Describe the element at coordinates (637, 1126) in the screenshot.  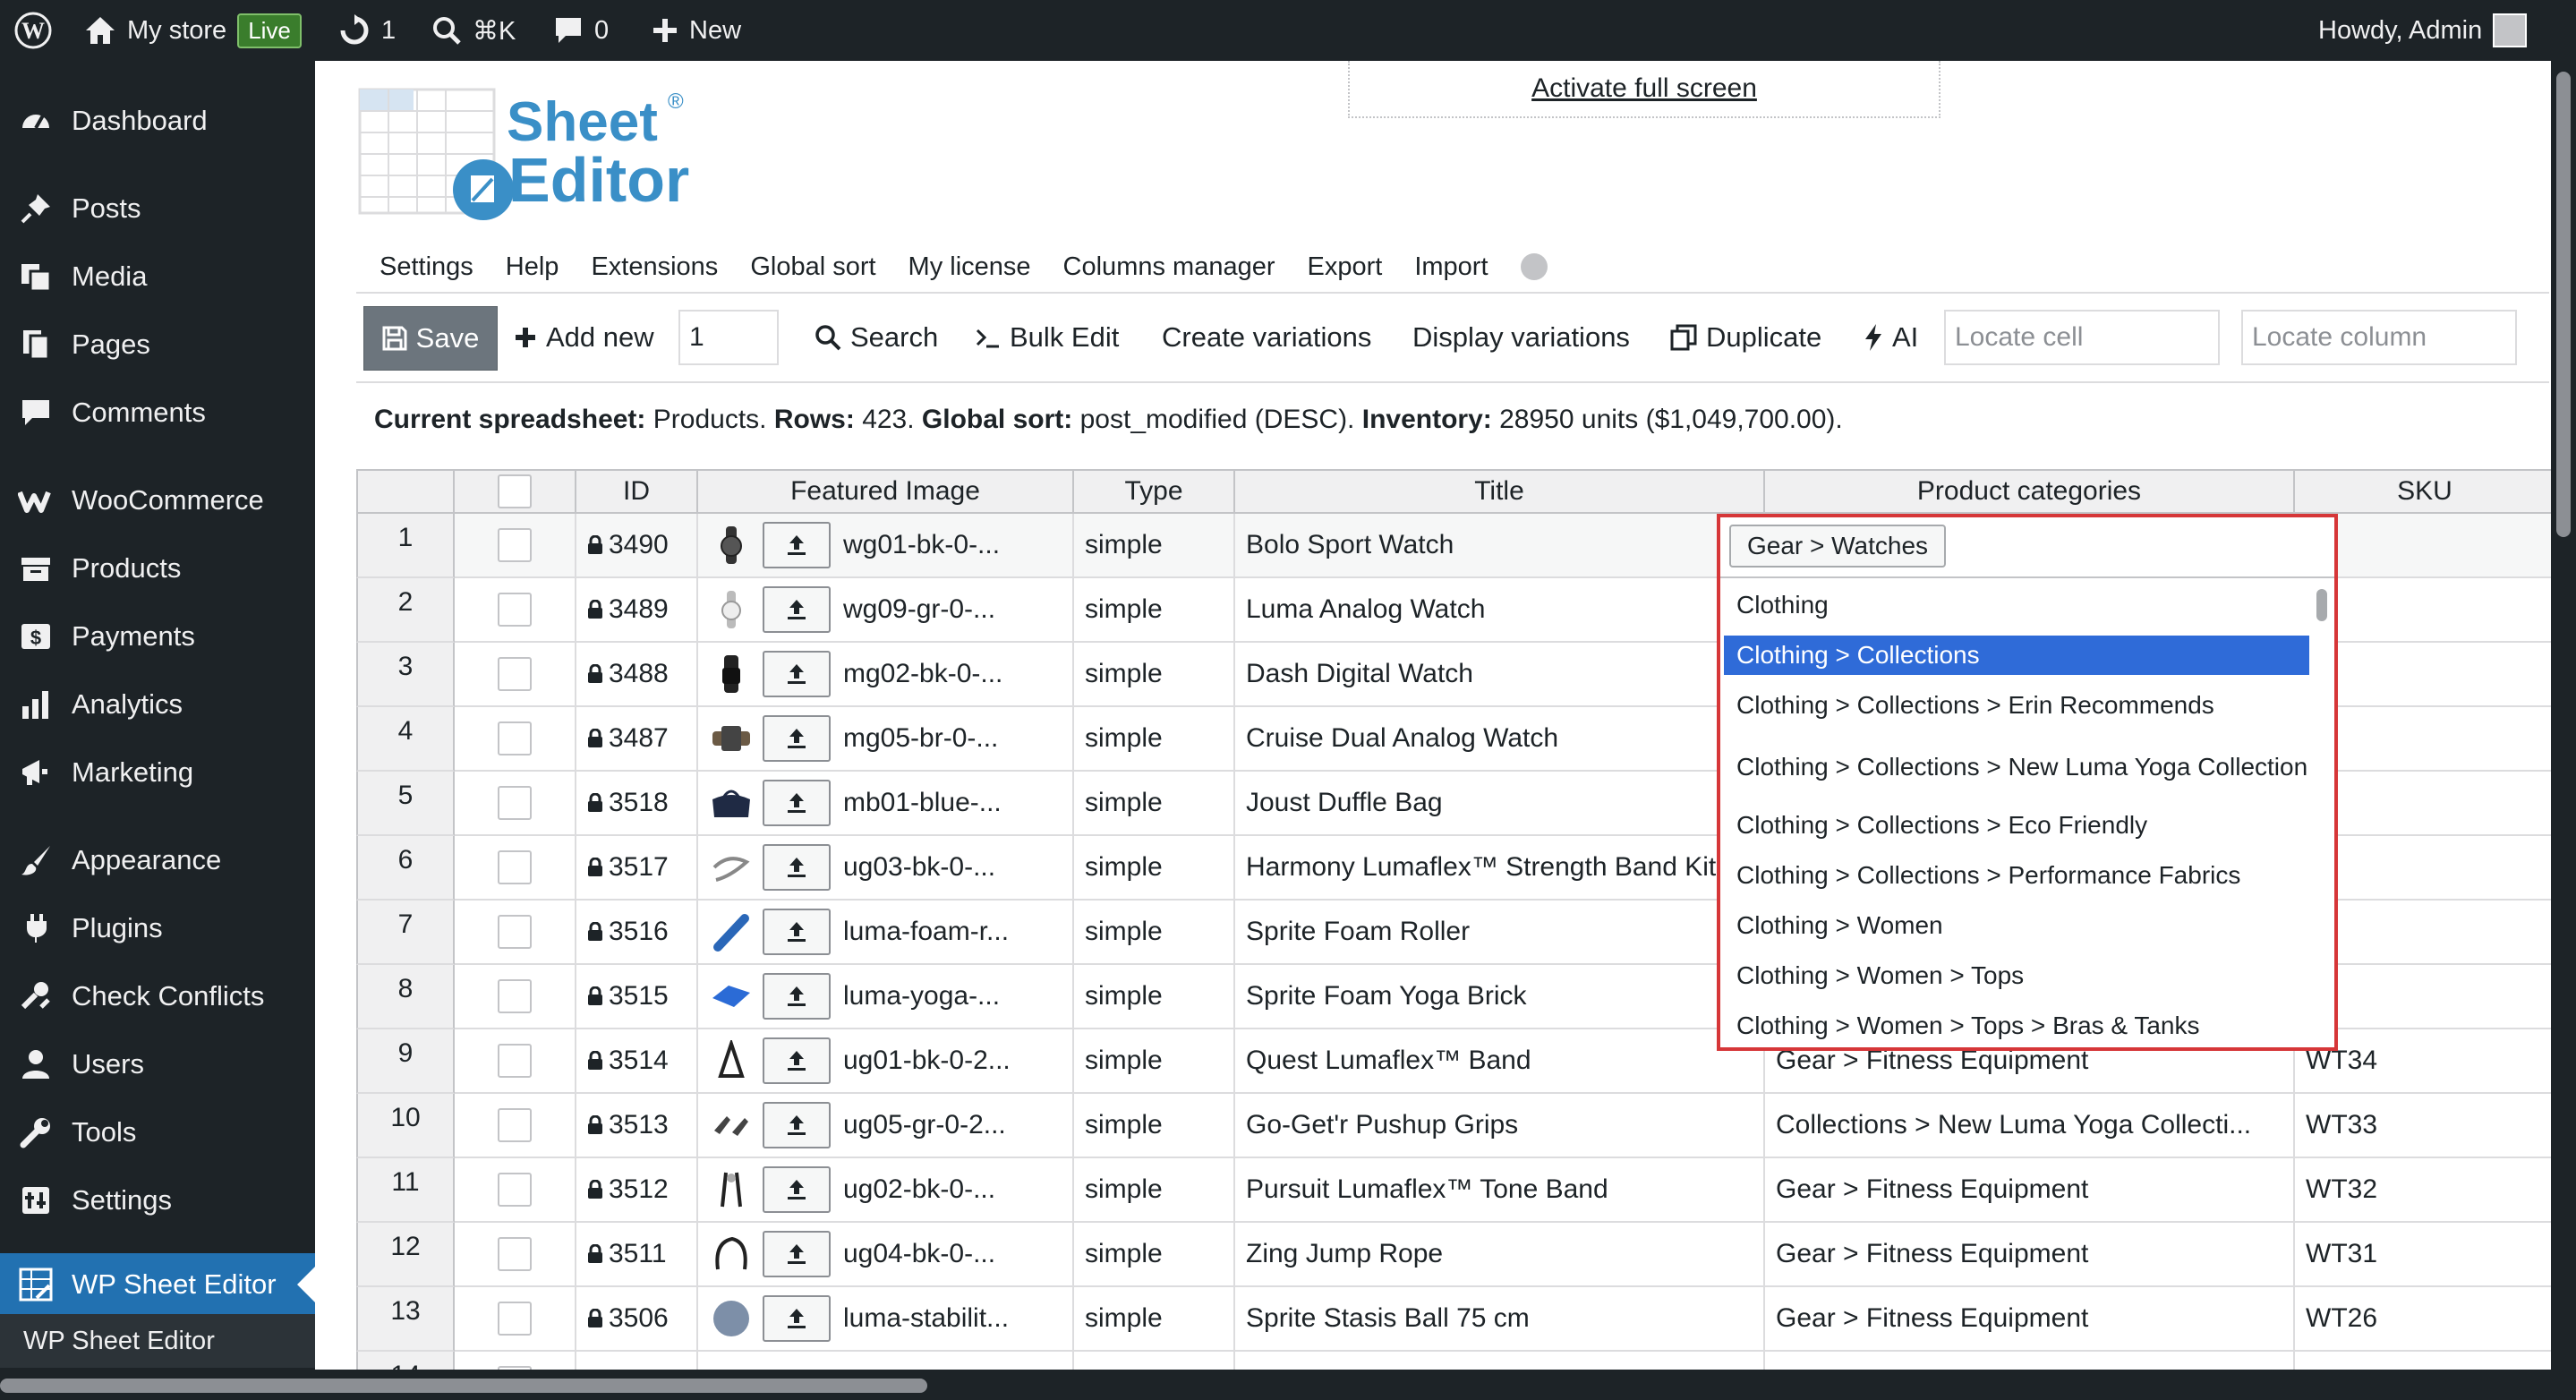
I see `id-cell: 3513` at that location.